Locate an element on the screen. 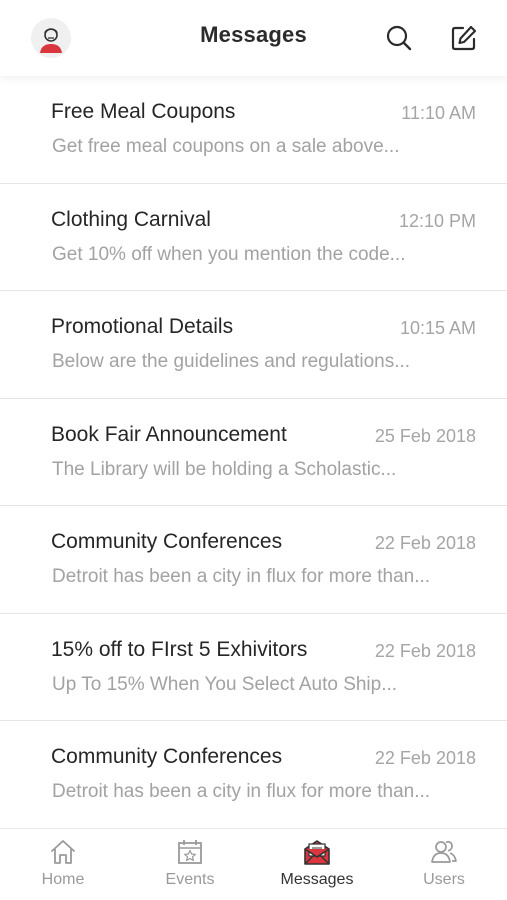 Image resolution: width=507 pixels, height=900 pixels. message-time: 10:15 AM is located at coordinates (437, 328).